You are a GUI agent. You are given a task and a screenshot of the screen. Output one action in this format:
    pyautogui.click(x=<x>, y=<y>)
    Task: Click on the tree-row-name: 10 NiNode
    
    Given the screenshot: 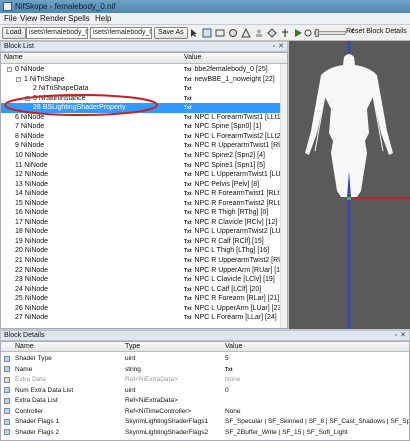 What is the action you would take?
    pyautogui.click(x=32, y=155)
    